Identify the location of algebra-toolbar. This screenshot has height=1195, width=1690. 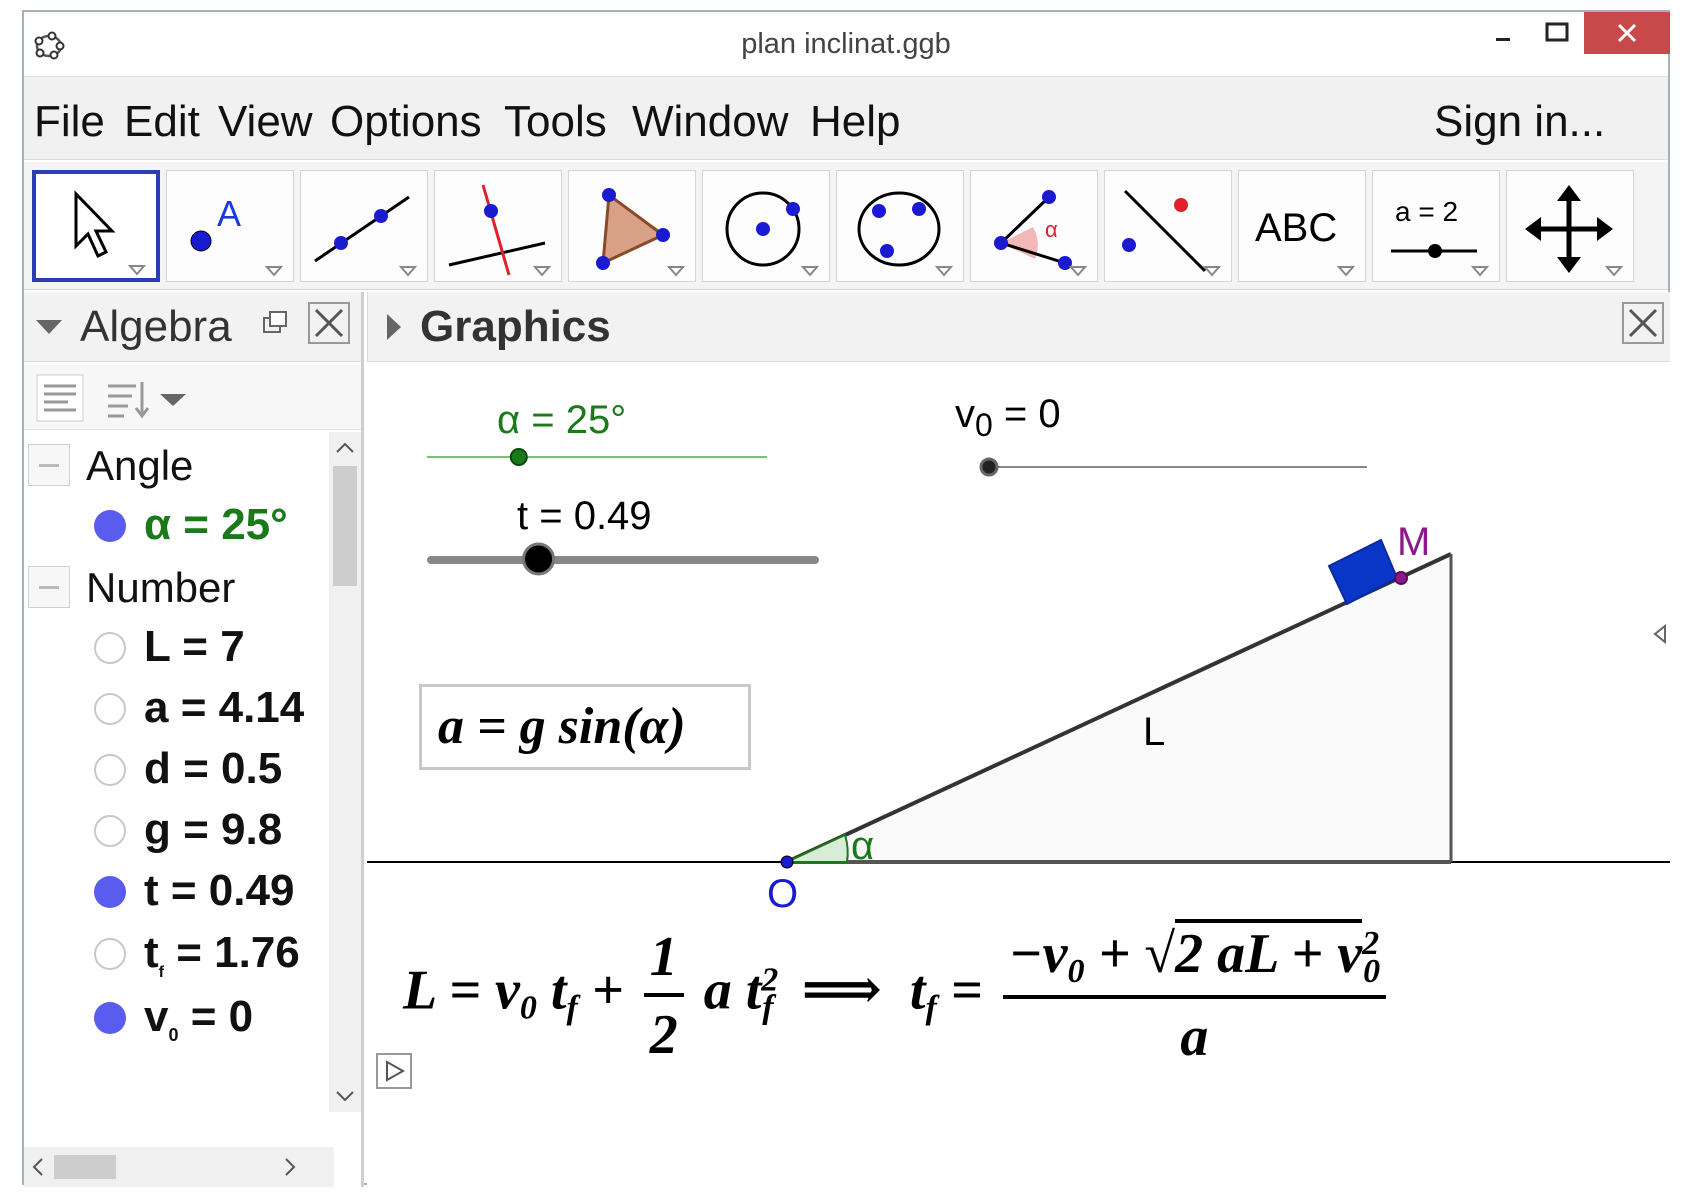
(192, 397).